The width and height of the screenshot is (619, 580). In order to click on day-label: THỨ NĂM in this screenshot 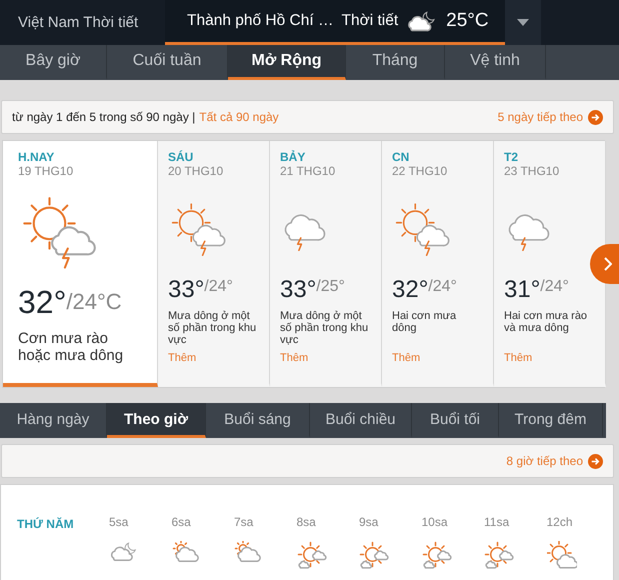, I will do `click(46, 525)`.